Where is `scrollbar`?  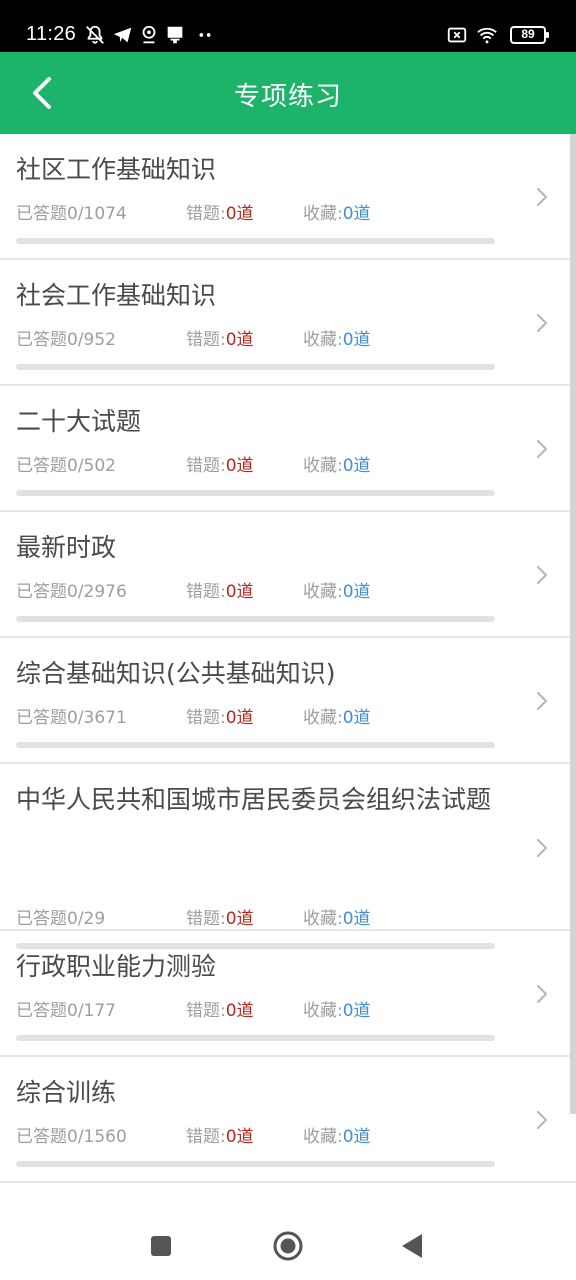 scrollbar is located at coordinates (573, 624).